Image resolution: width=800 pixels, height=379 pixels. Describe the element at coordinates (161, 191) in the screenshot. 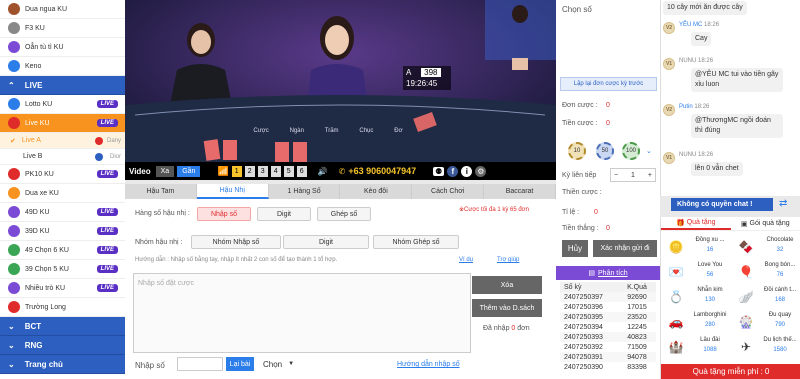

I see `tab-hau-tam: Hậu Tam` at that location.